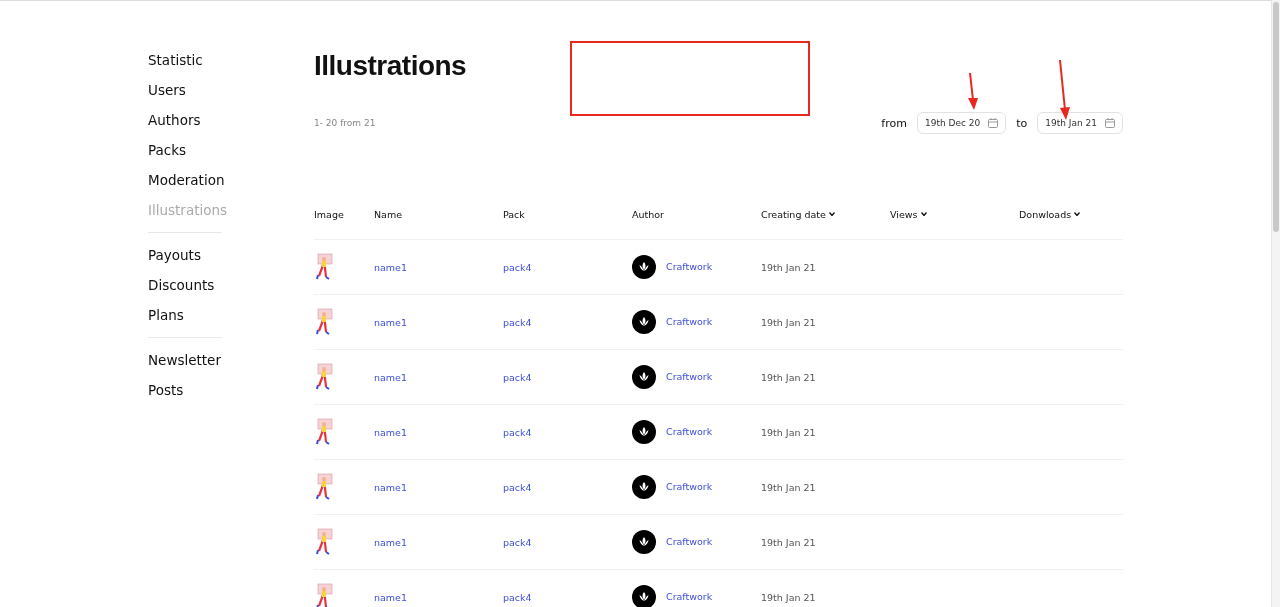 The image size is (1280, 607). I want to click on column-header: Pack, so click(514, 214).